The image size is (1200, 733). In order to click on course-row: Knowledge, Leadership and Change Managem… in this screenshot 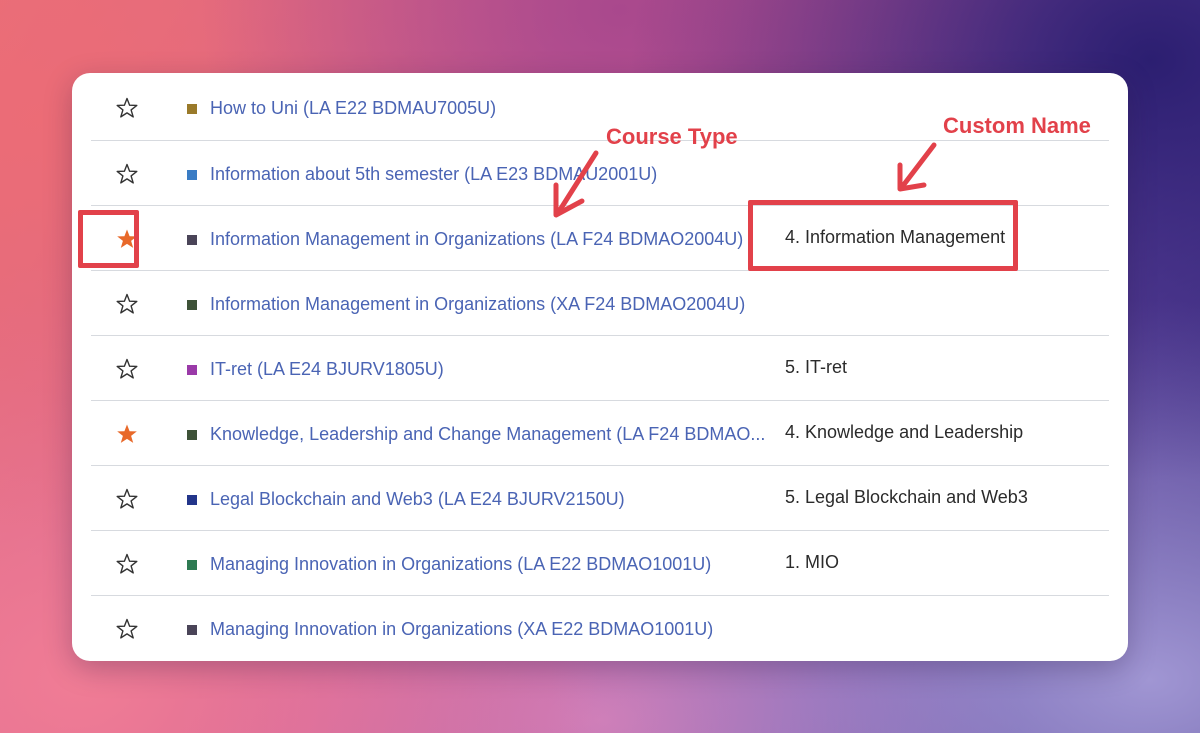, I will do `click(600, 433)`.